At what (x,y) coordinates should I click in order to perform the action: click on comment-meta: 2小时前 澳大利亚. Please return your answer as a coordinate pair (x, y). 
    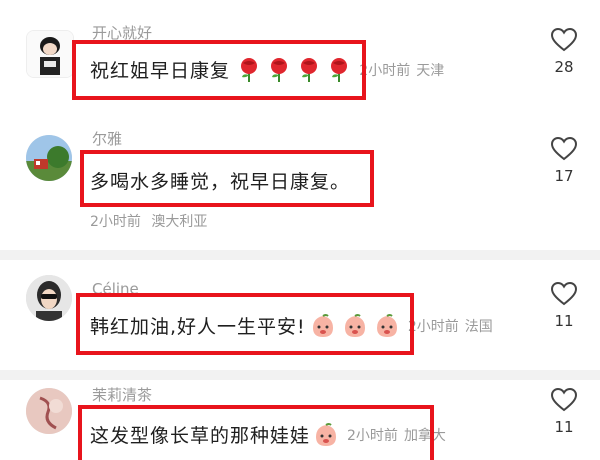
    Looking at the image, I should click on (148, 221).